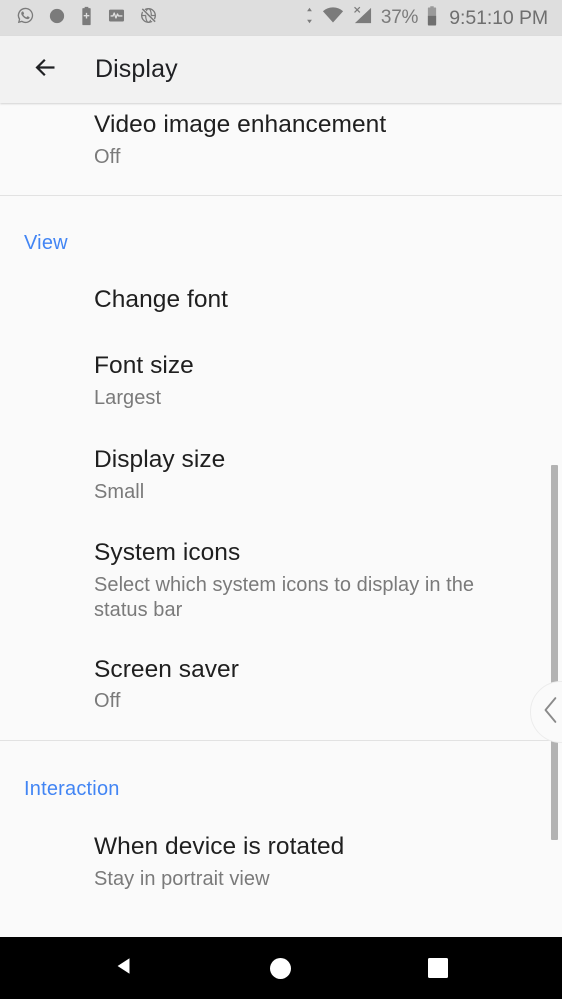 Image resolution: width=562 pixels, height=999 pixels. Describe the element at coordinates (309, 18) in the screenshot. I see `data-transfer-icon` at that location.